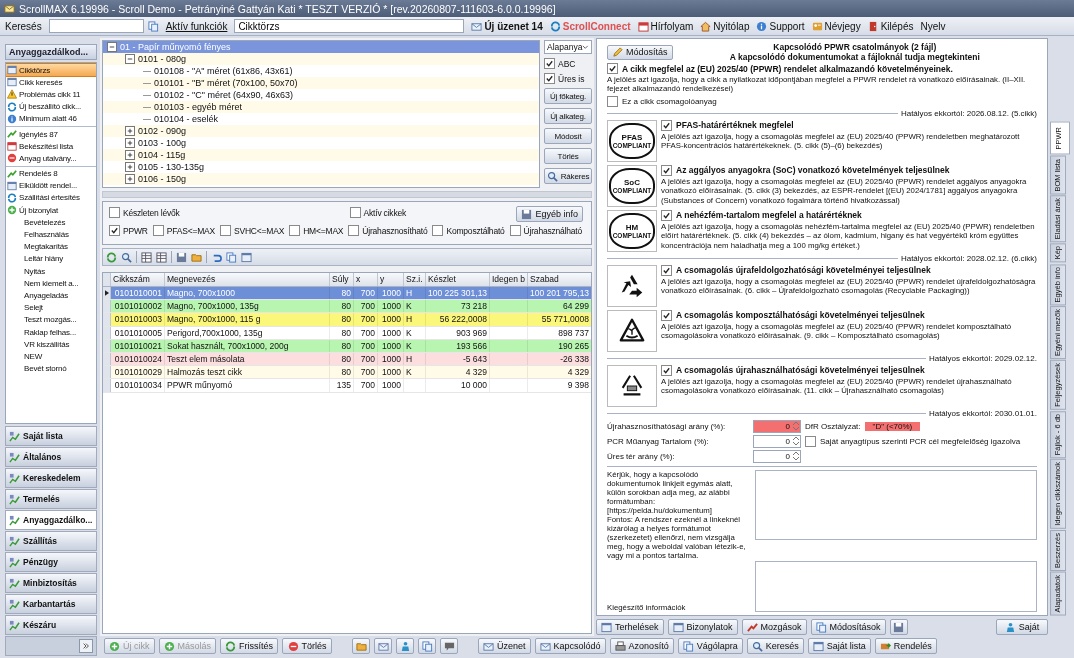  What do you see at coordinates (836, 26) in the screenshot?
I see `toolbar-link: Névjegy` at bounding box center [836, 26].